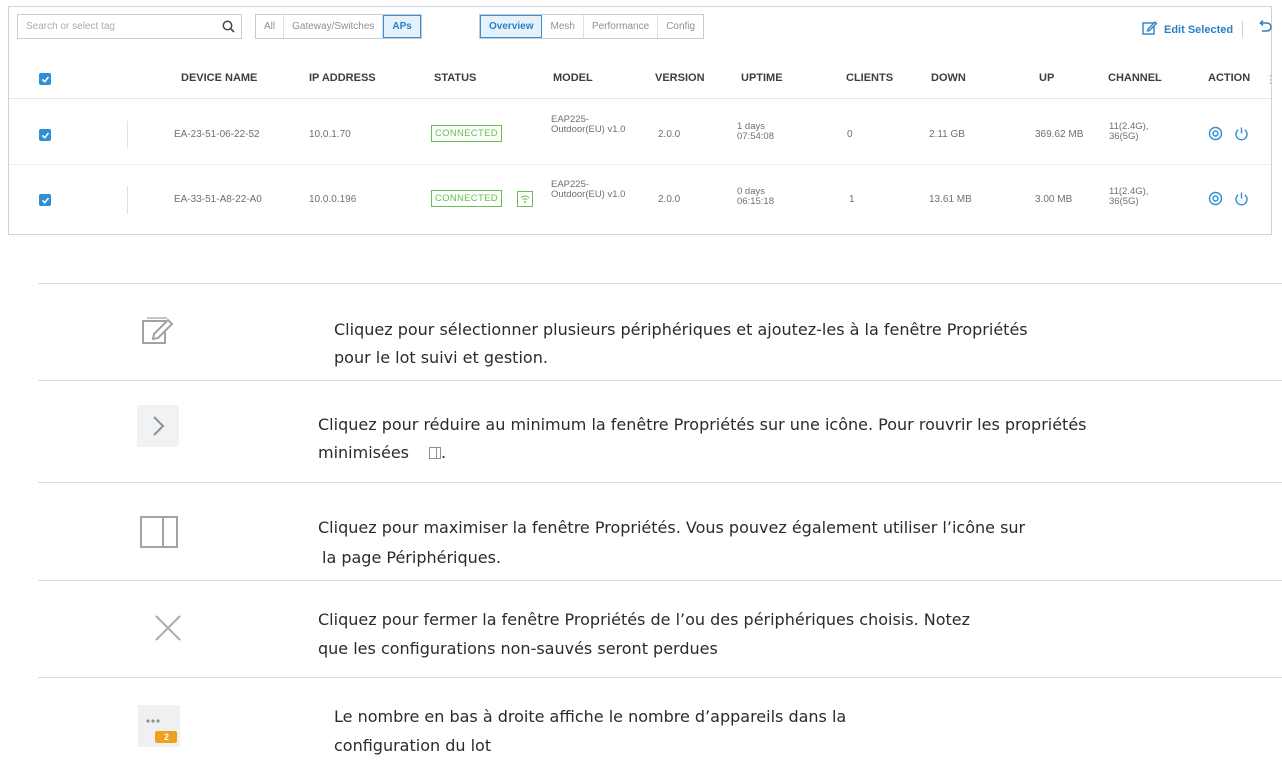  I want to click on tab-overview: Overview, so click(511, 26).